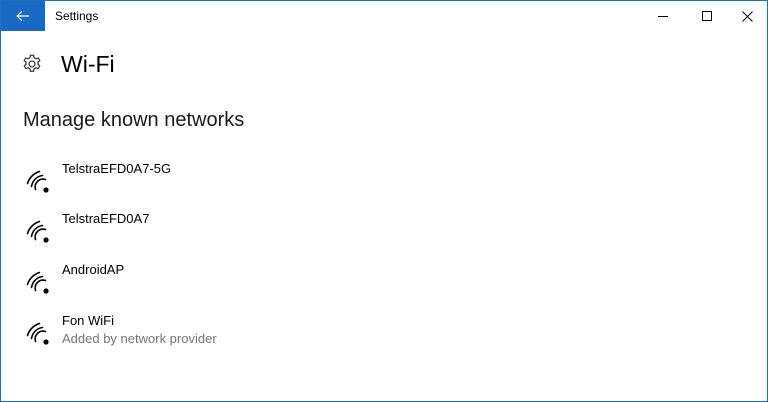  I want to click on close-icon, so click(747, 16).